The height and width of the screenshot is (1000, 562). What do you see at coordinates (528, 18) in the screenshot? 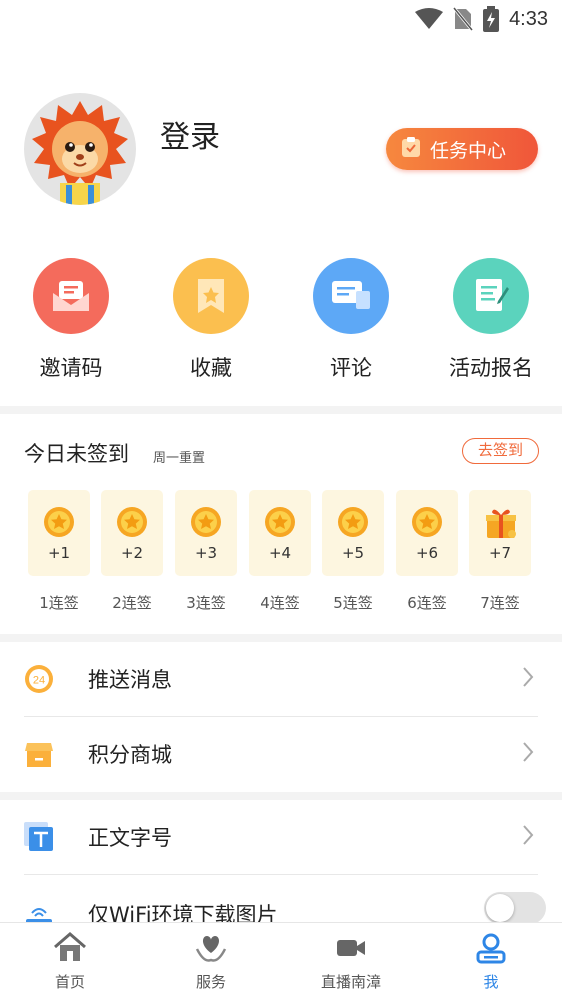
I see `status-time: 4:33` at bounding box center [528, 18].